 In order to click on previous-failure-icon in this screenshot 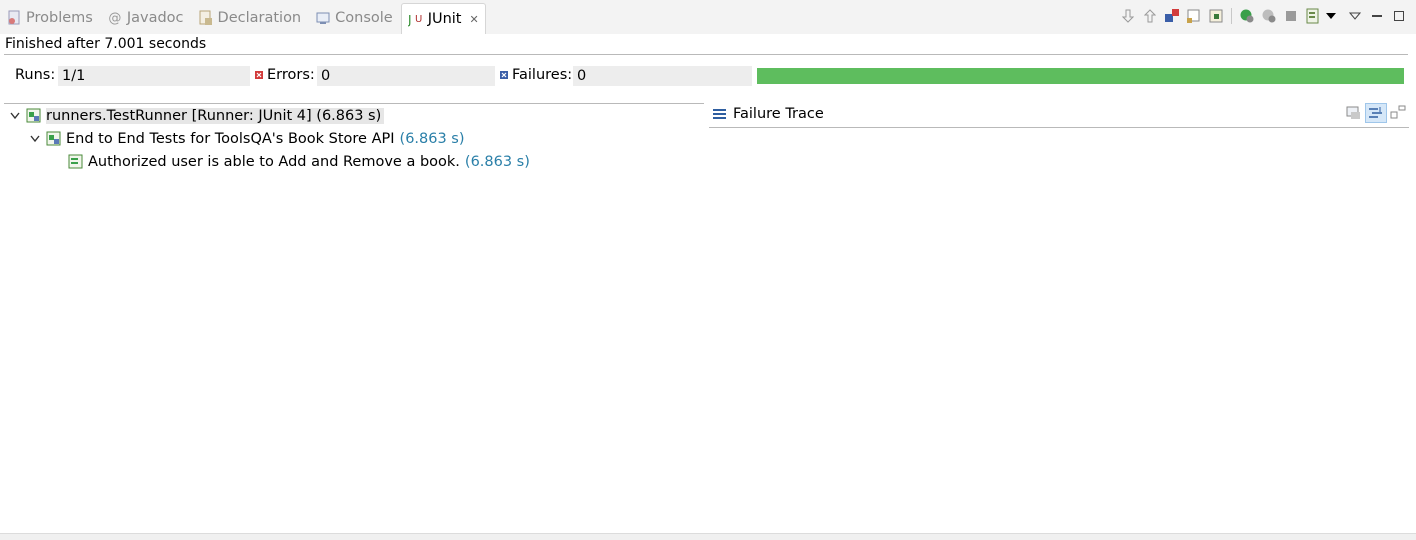, I will do `click(1150, 16)`.